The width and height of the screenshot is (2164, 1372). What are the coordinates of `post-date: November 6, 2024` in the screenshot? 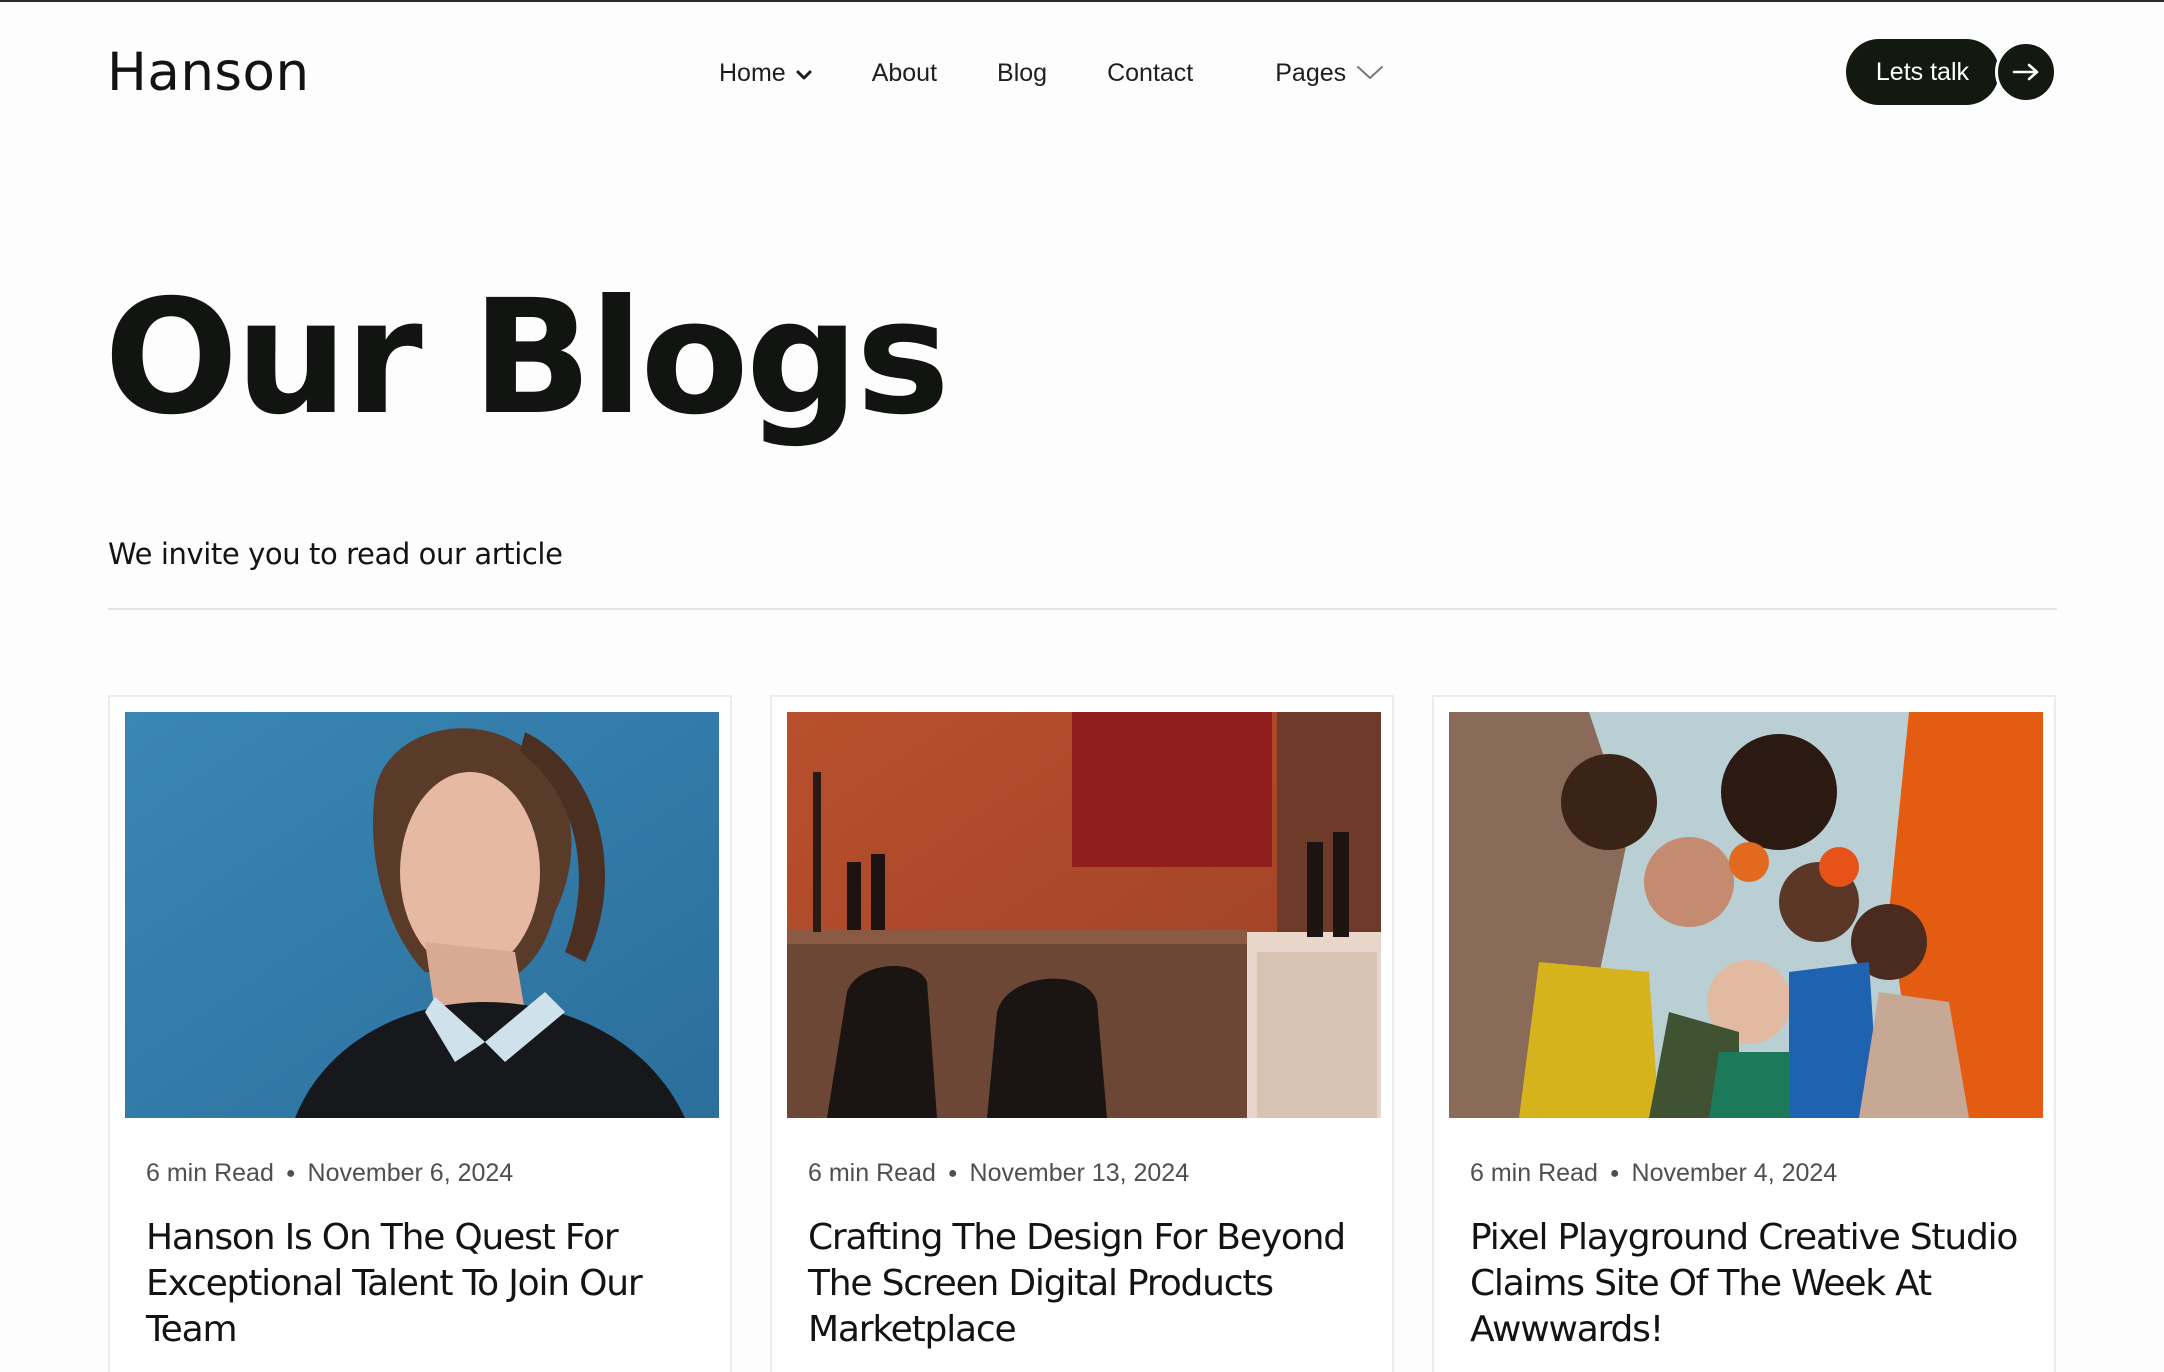 It's located at (410, 1173).